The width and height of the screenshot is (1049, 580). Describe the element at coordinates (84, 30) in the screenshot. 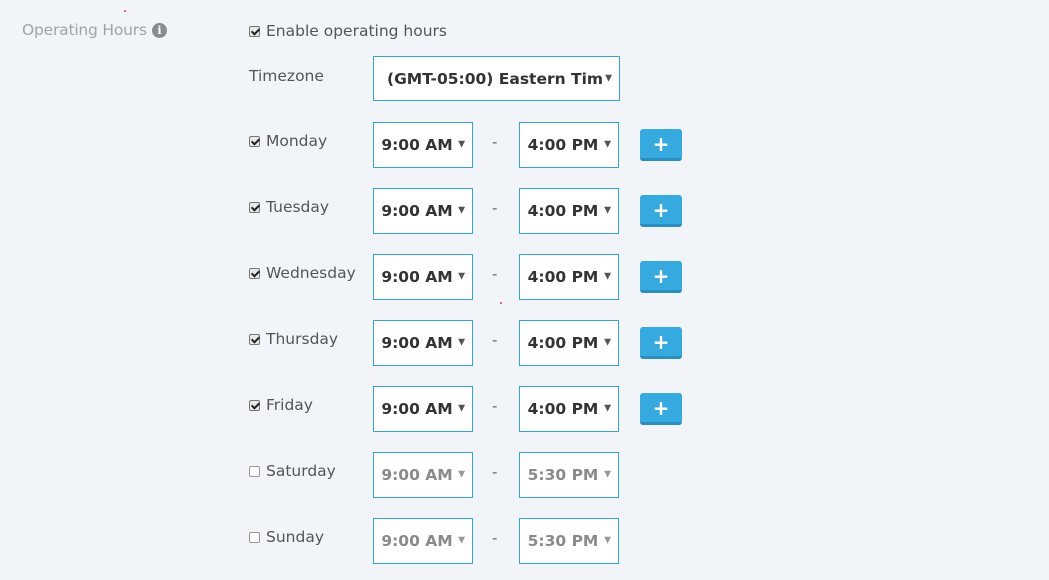

I see `section-title: Operating Hours` at that location.